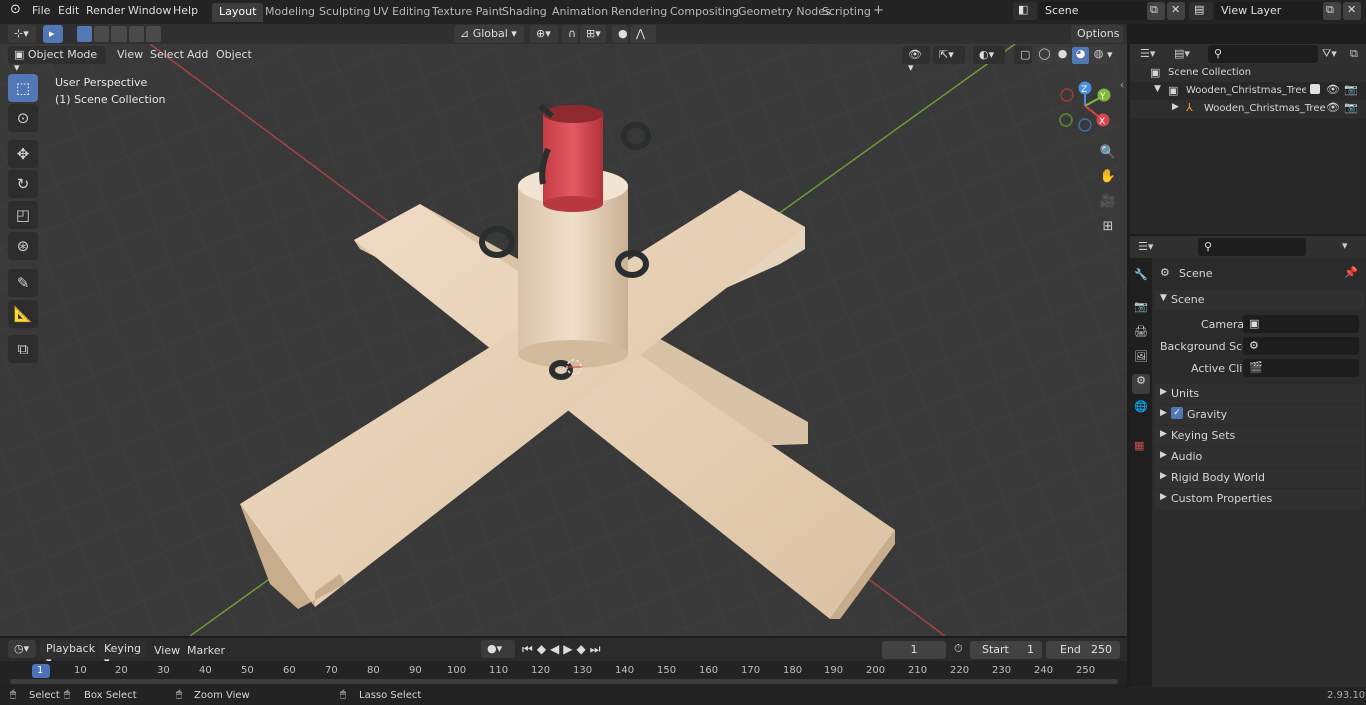 This screenshot has width=1366, height=705. Describe the element at coordinates (105, 10) in the screenshot. I see `menu-render: Render` at that location.